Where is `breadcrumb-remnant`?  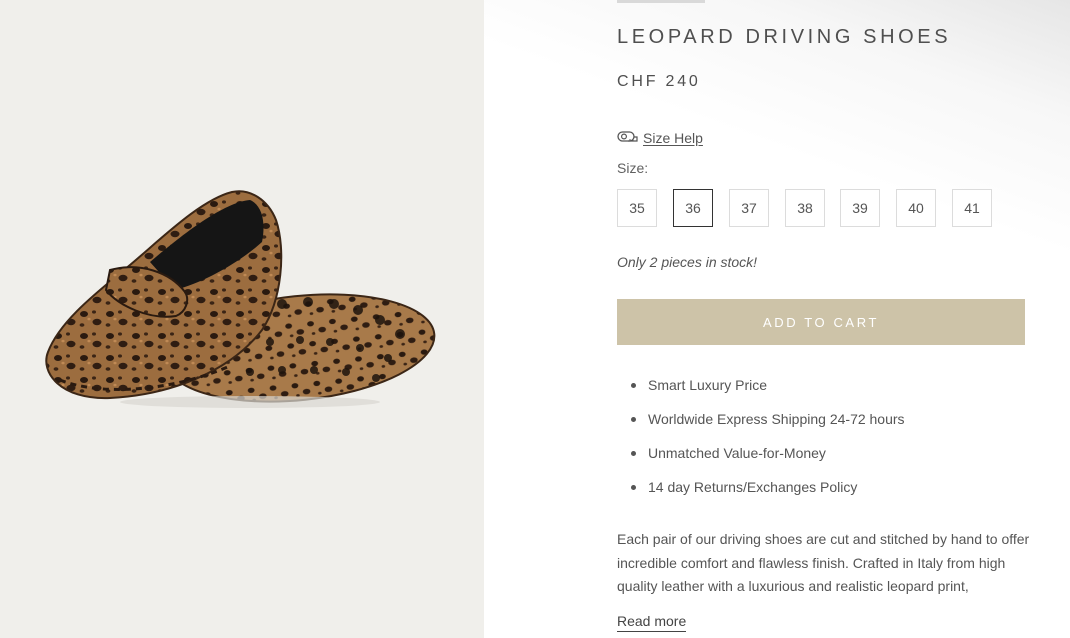
breadcrumb-remnant is located at coordinates (661, 1).